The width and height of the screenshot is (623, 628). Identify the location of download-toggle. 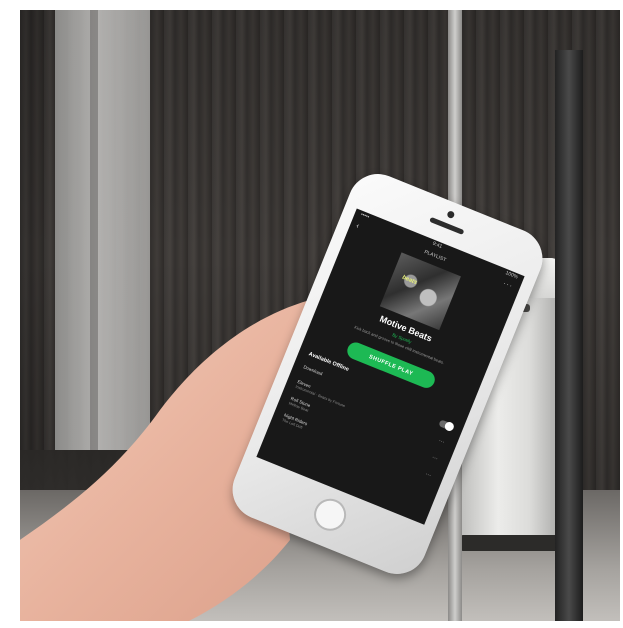
(446, 425).